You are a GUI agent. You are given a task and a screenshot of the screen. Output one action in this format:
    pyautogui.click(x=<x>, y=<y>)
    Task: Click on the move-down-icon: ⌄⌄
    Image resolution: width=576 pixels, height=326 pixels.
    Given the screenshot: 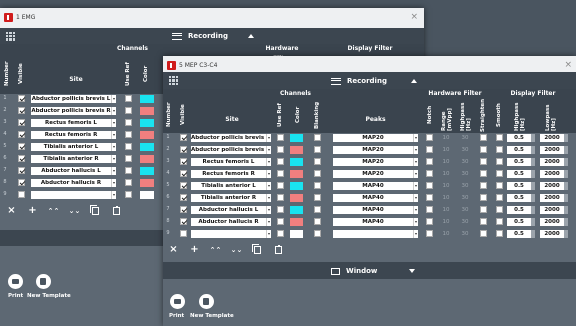 What is the action you would take?
    pyautogui.click(x=237, y=249)
    